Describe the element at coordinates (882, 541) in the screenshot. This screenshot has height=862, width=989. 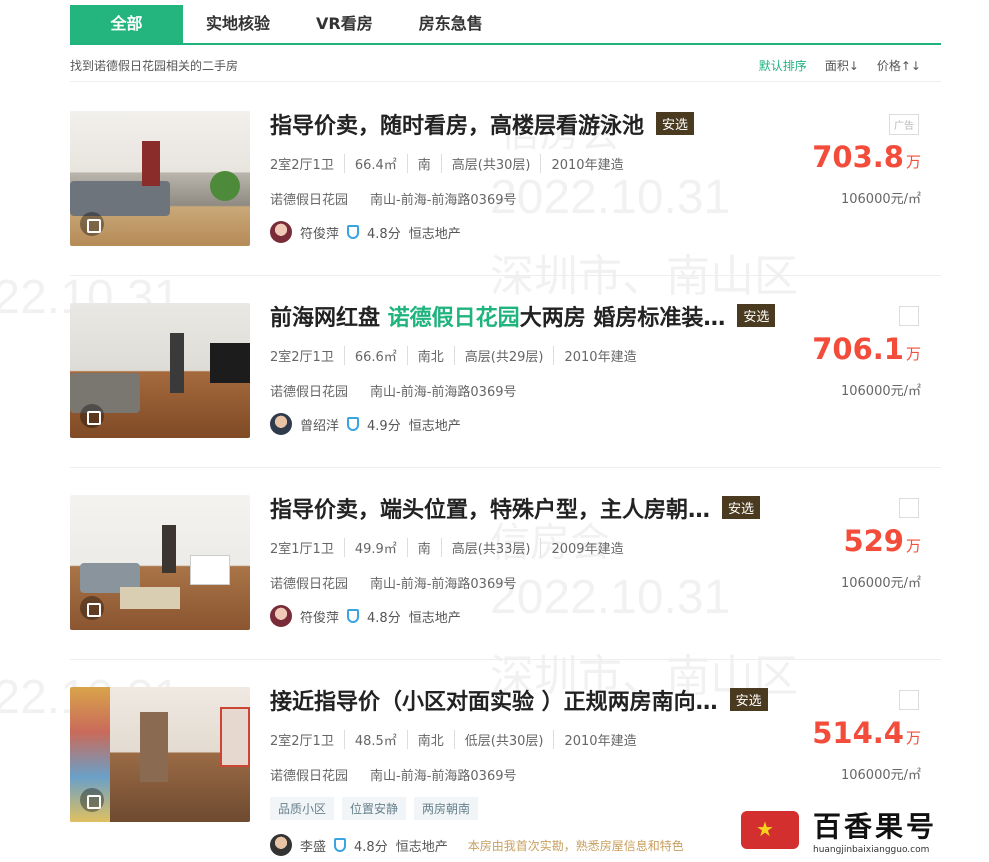
I see `total-price: 529 万` at that location.